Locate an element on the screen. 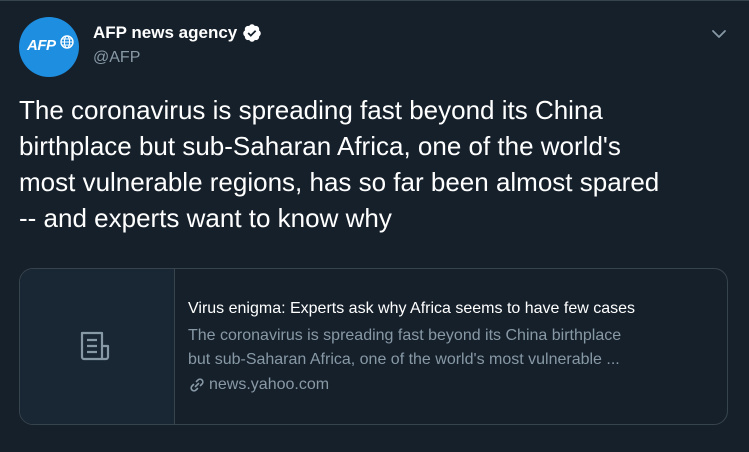 This screenshot has width=749, height=452. author-display-name: AFP news agency is located at coordinates (177, 33).